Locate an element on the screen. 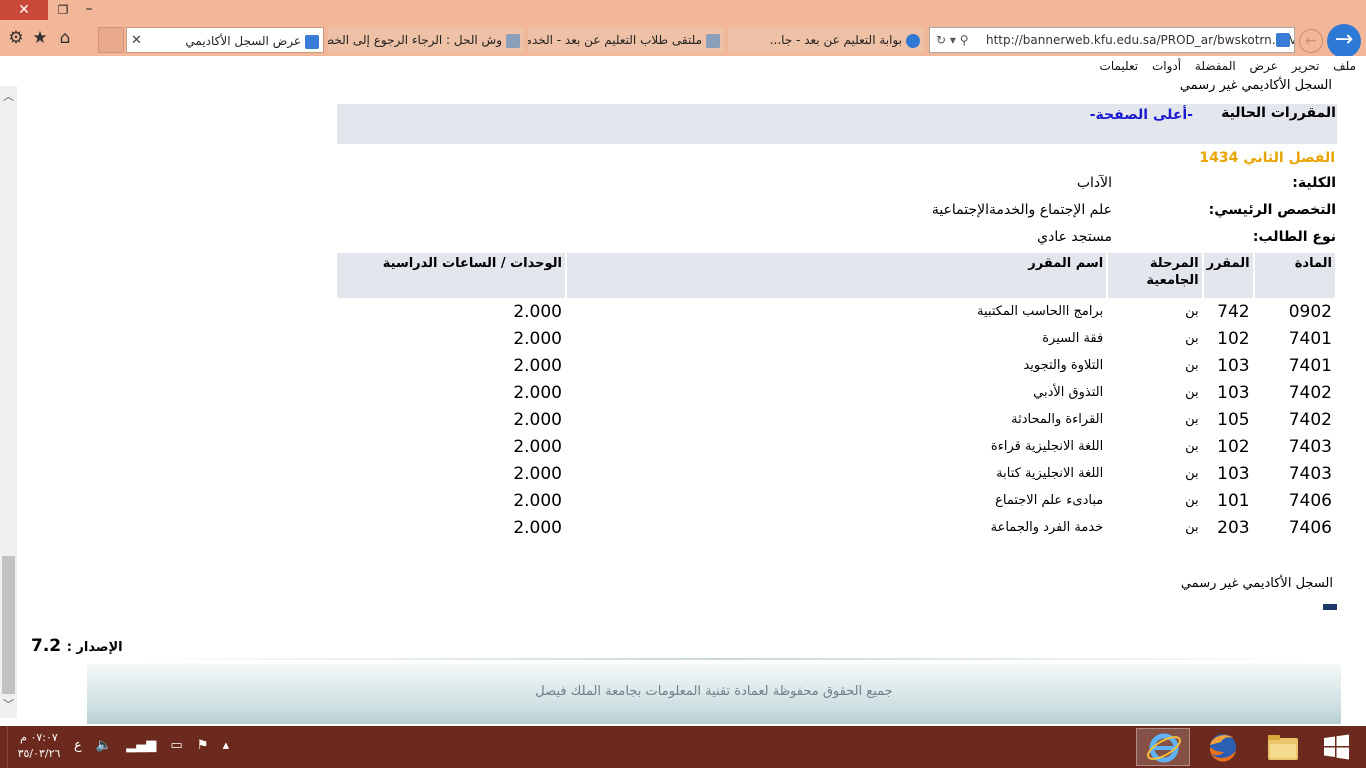  back-button: ← is located at coordinates (1311, 41).